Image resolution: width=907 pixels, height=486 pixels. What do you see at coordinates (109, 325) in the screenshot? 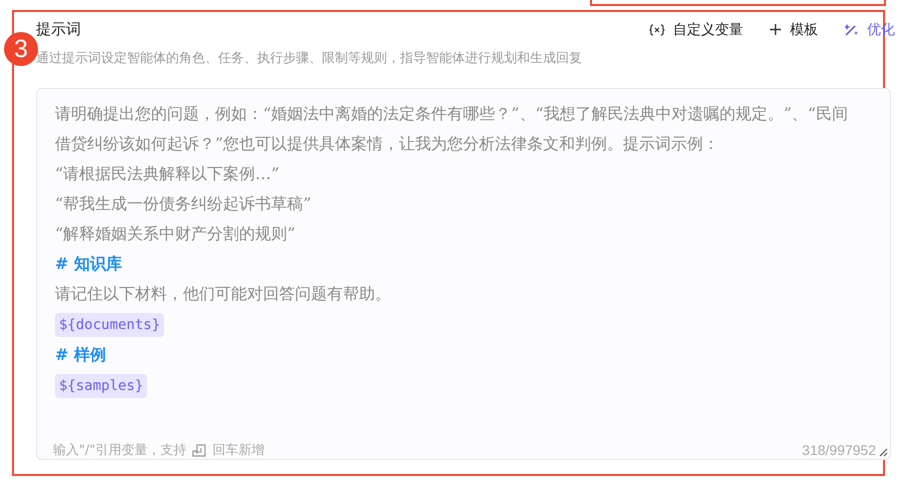
I see `variable-tag: ${documents}` at bounding box center [109, 325].